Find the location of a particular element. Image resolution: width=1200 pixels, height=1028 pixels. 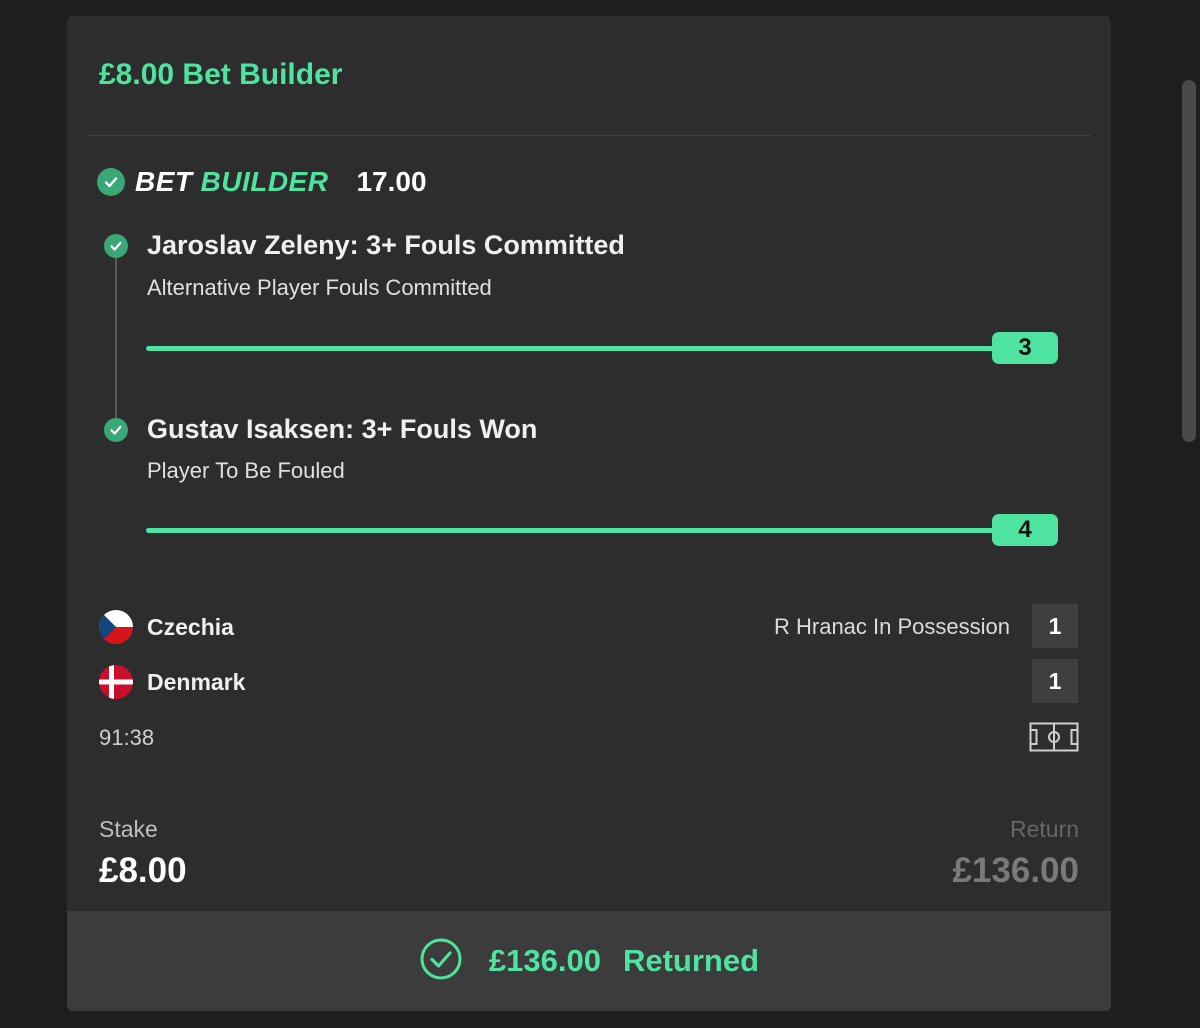

selection-title: Jaroslav Zeleny: 3+ Fouls Committed is located at coordinates (386, 245).